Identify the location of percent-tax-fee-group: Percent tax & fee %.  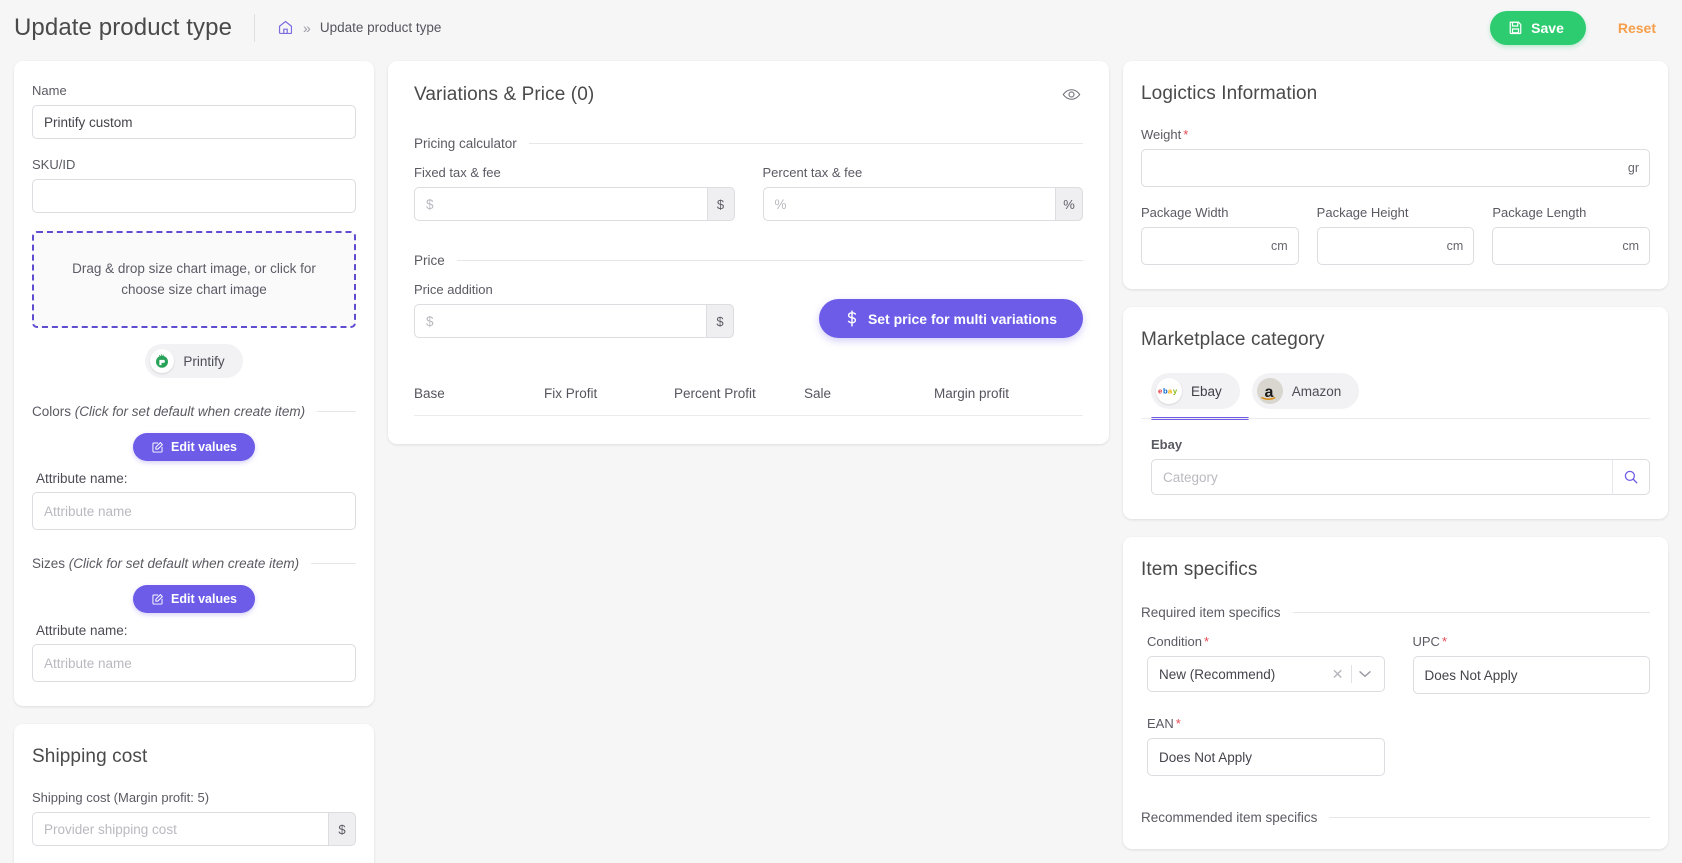
(922, 193).